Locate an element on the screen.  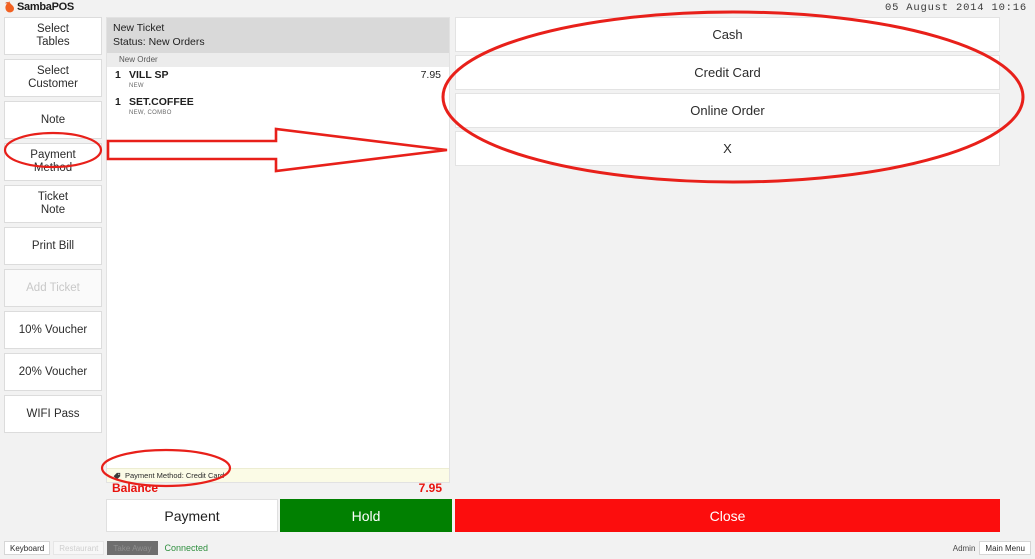
sidebar-item-20-percent-voucher: 20% Voucher is located at coordinates (53, 372).